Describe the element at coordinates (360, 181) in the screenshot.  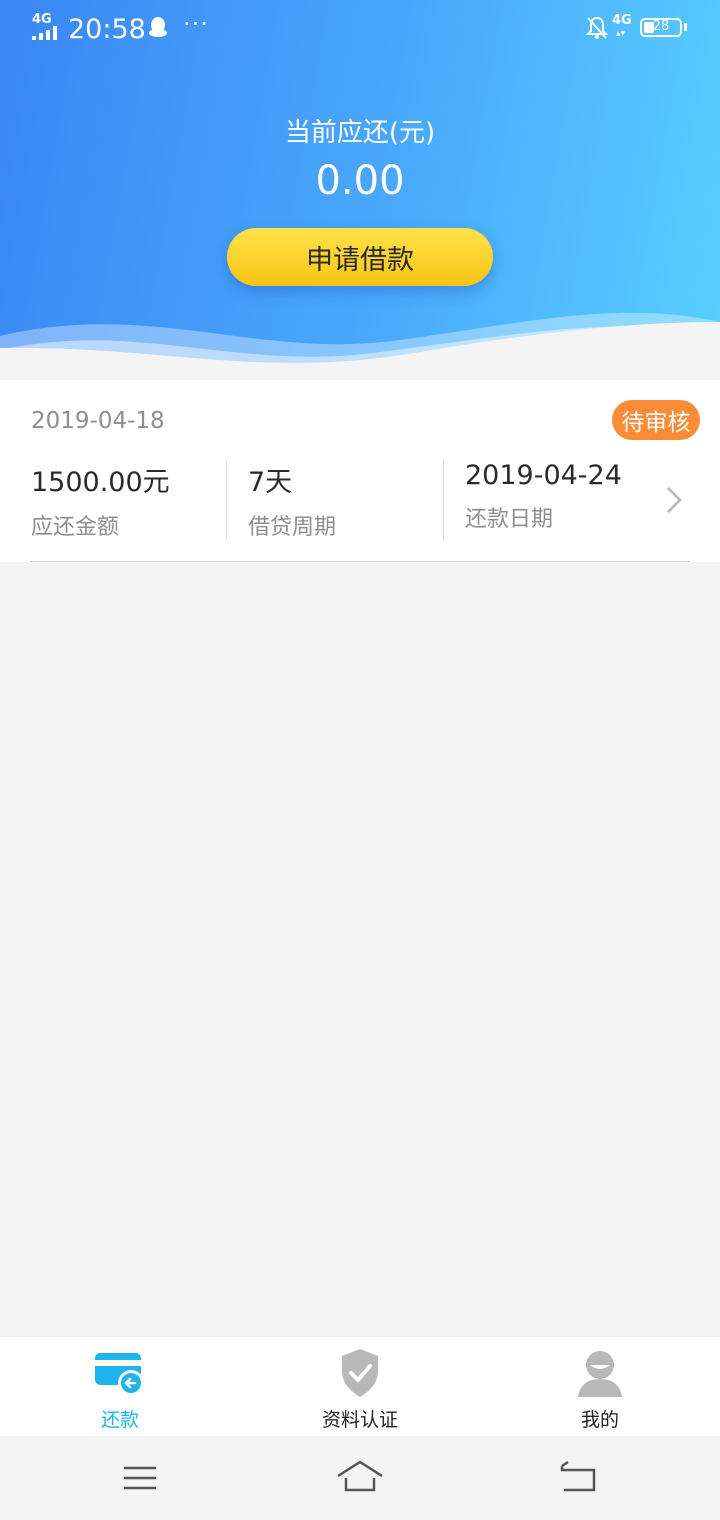
I see `amount-due-value: 0.00` at that location.